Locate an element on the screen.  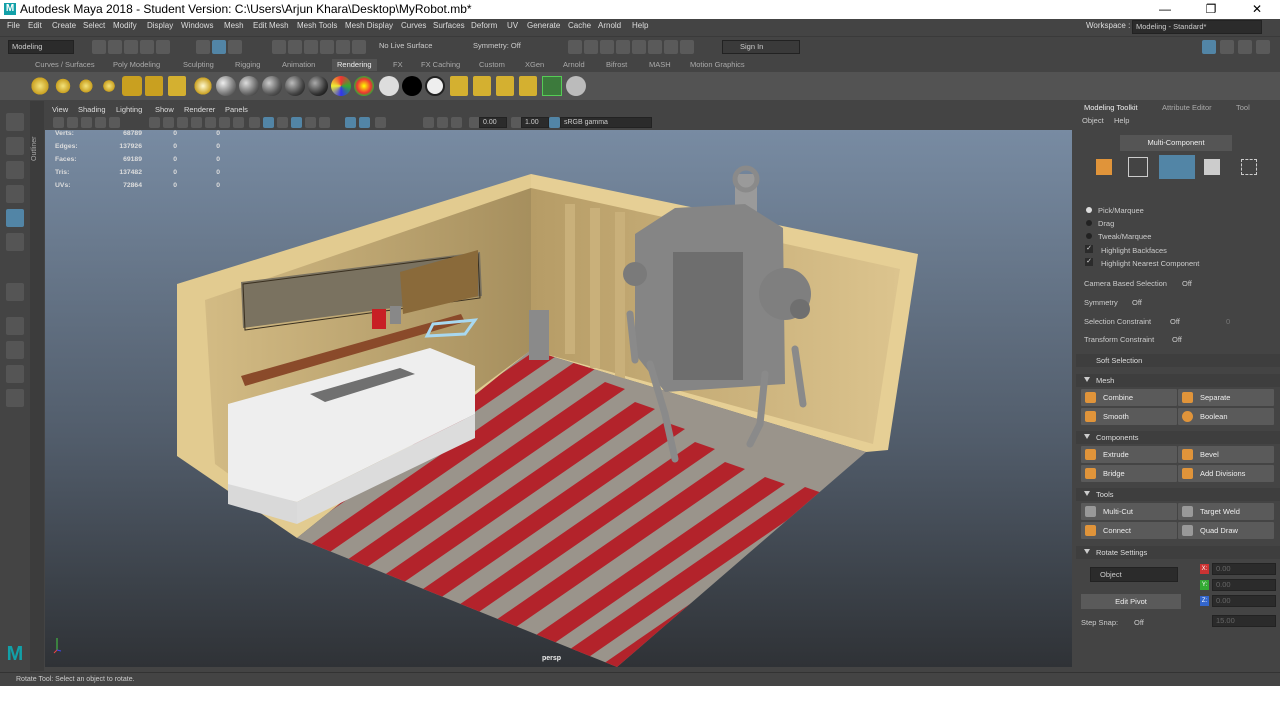
bevel-button: Bevel is located at coordinates (1226, 454).